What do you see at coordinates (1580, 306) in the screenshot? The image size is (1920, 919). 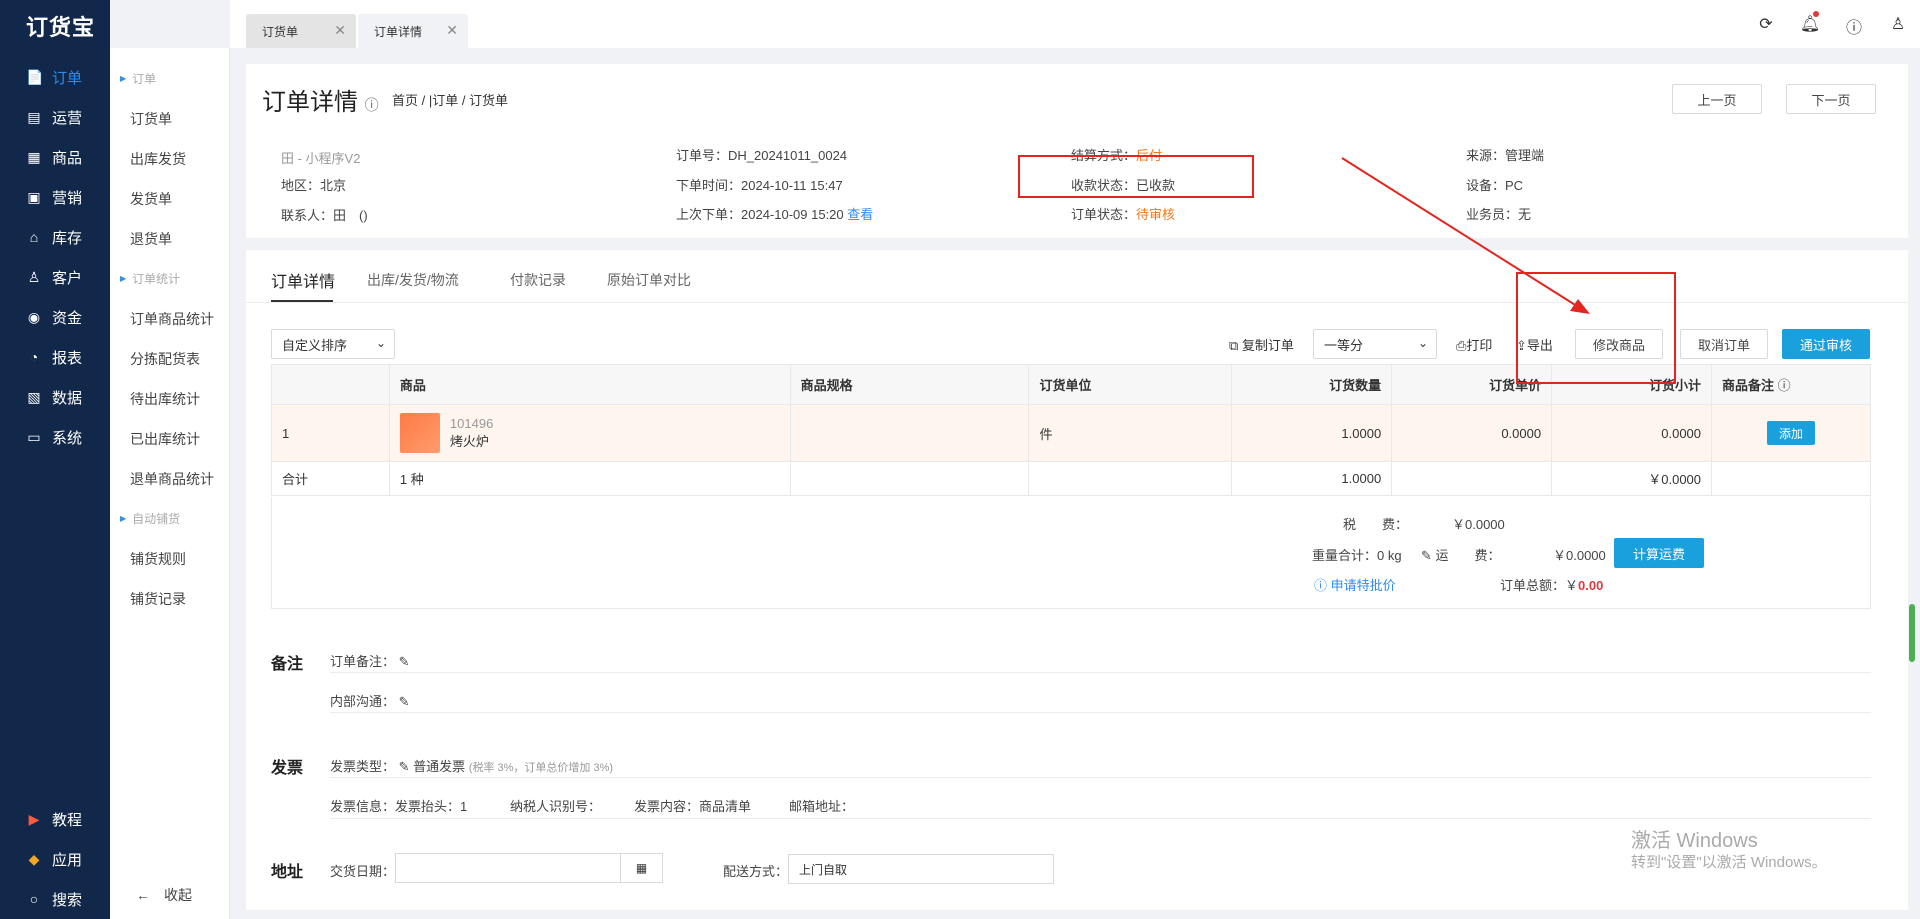 I see `arrow-head` at bounding box center [1580, 306].